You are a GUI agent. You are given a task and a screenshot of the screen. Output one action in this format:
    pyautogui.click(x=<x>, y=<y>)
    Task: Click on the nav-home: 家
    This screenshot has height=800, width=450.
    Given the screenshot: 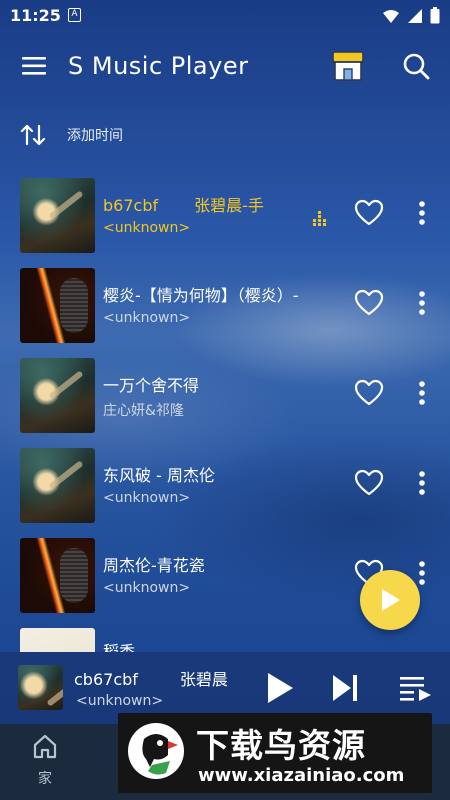 What is the action you would take?
    pyautogui.click(x=45, y=763)
    